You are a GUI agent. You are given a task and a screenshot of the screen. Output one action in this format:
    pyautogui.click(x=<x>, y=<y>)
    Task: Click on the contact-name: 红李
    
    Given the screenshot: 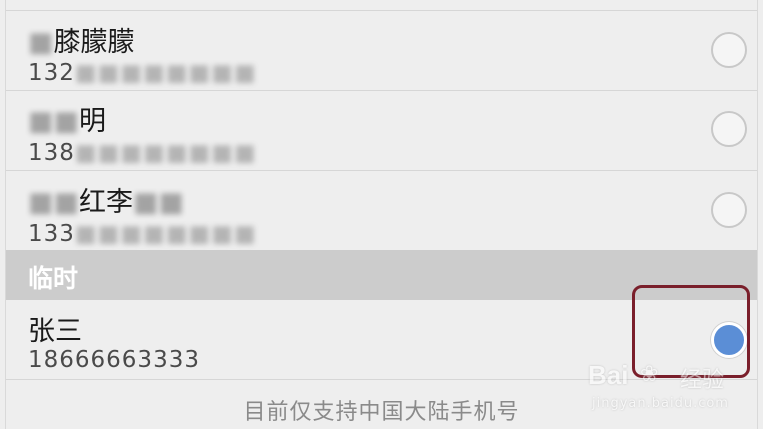 What is the action you would take?
    pyautogui.click(x=106, y=202)
    